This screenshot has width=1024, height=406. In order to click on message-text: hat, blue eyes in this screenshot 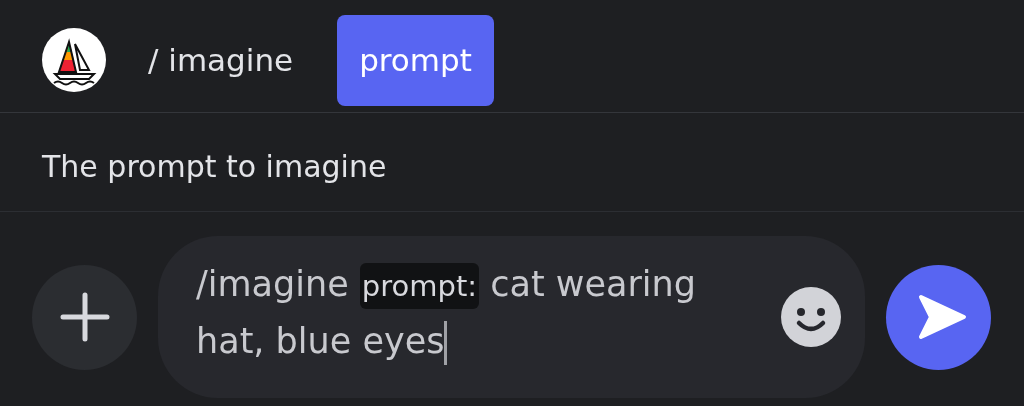, I will do `click(320, 341)`.